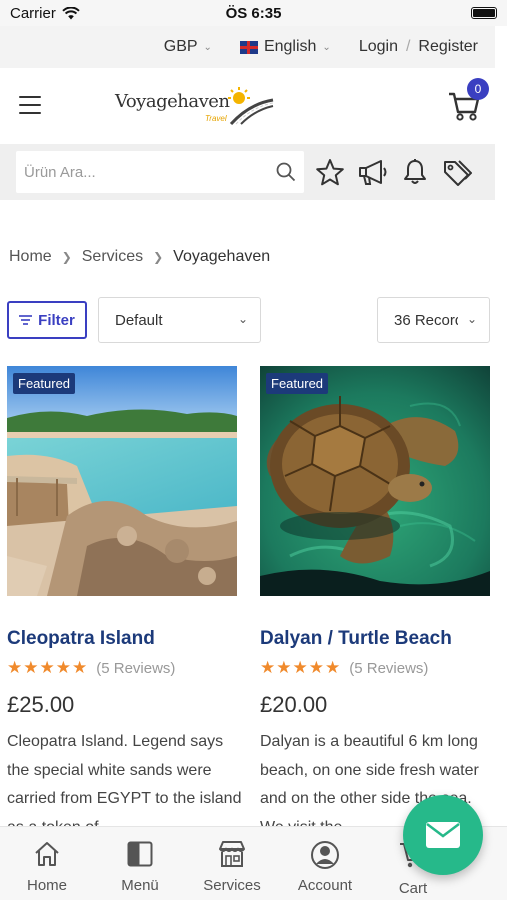 The height and width of the screenshot is (900, 507). What do you see at coordinates (413, 888) in the screenshot?
I see `nav-cart-label: Cart` at bounding box center [413, 888].